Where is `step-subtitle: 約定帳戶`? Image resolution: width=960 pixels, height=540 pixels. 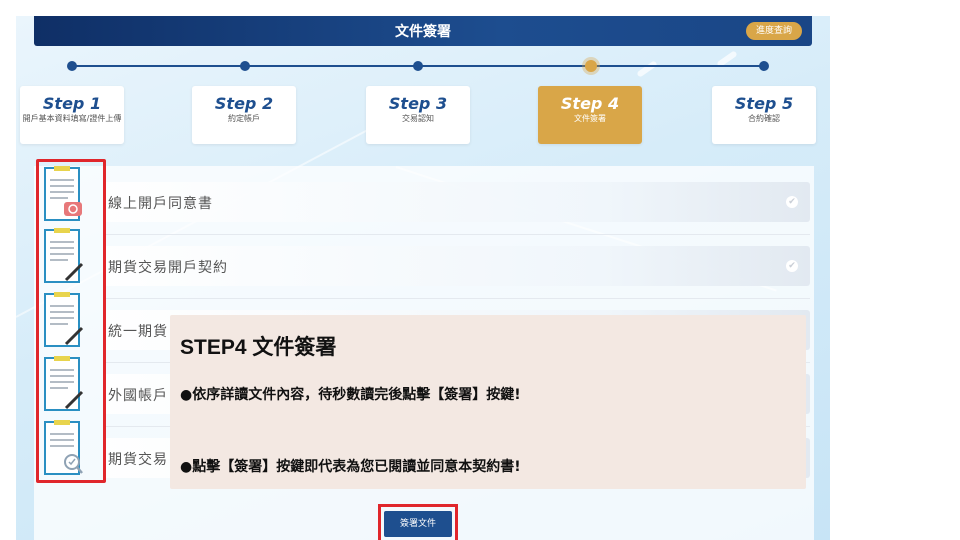 step-subtitle: 約定帳戶 is located at coordinates (244, 118).